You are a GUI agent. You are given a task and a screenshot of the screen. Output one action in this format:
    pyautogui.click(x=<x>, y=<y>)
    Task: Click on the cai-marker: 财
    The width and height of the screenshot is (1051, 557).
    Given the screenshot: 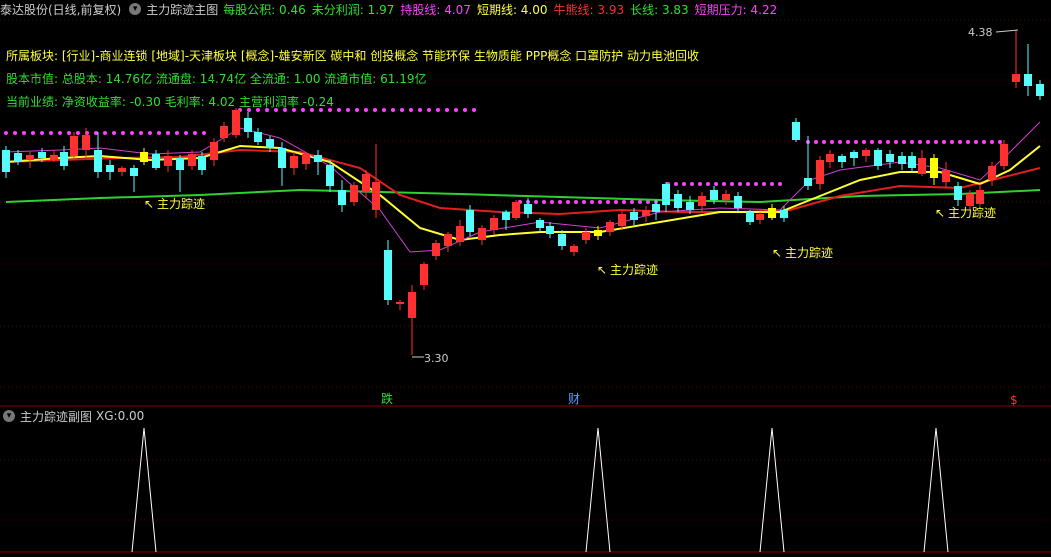 What is the action you would take?
    pyautogui.click(x=574, y=399)
    